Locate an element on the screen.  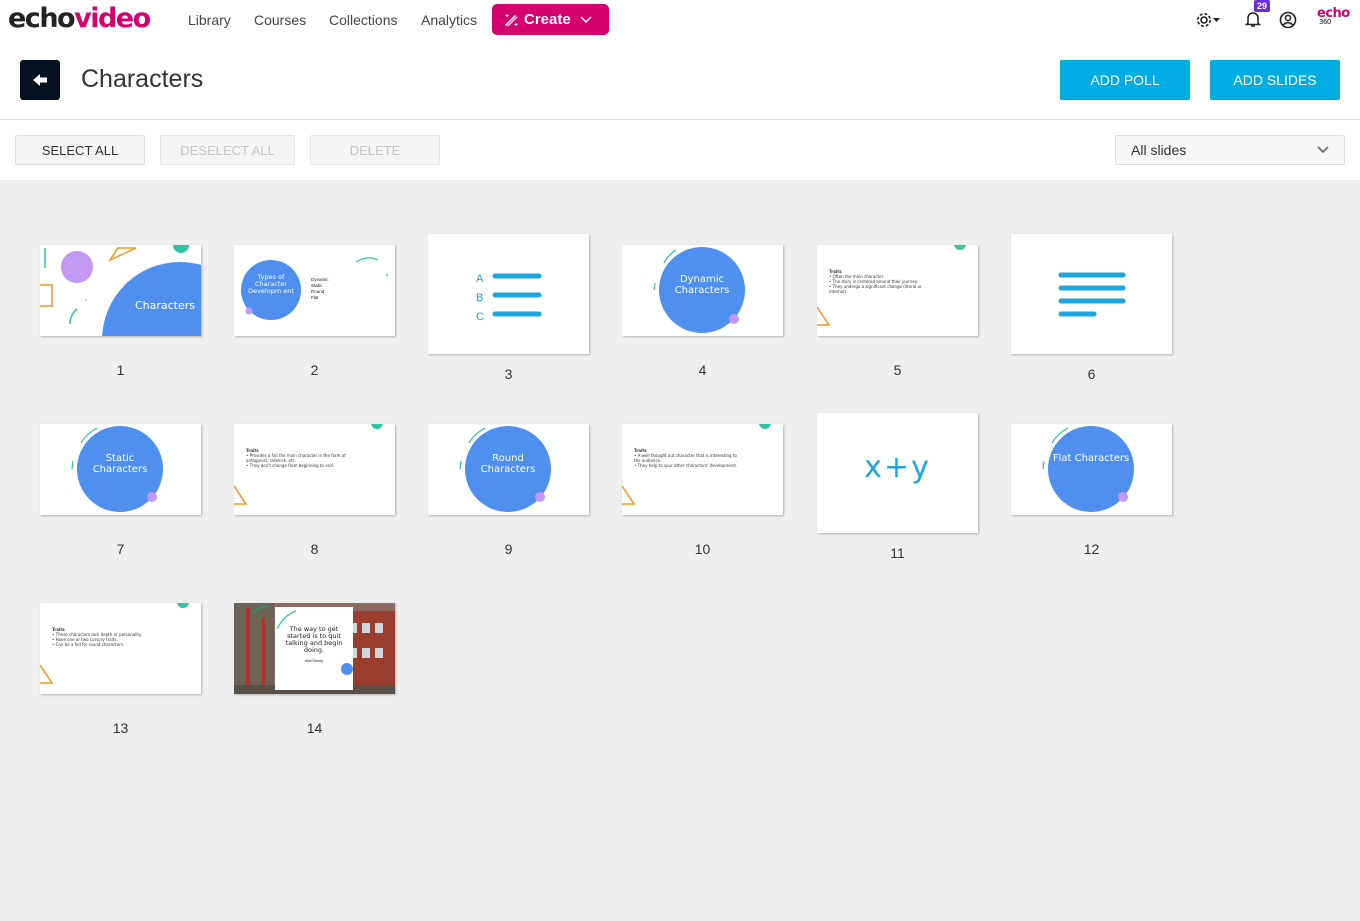
quote-author: Walt Disney is located at coordinates (314, 661).